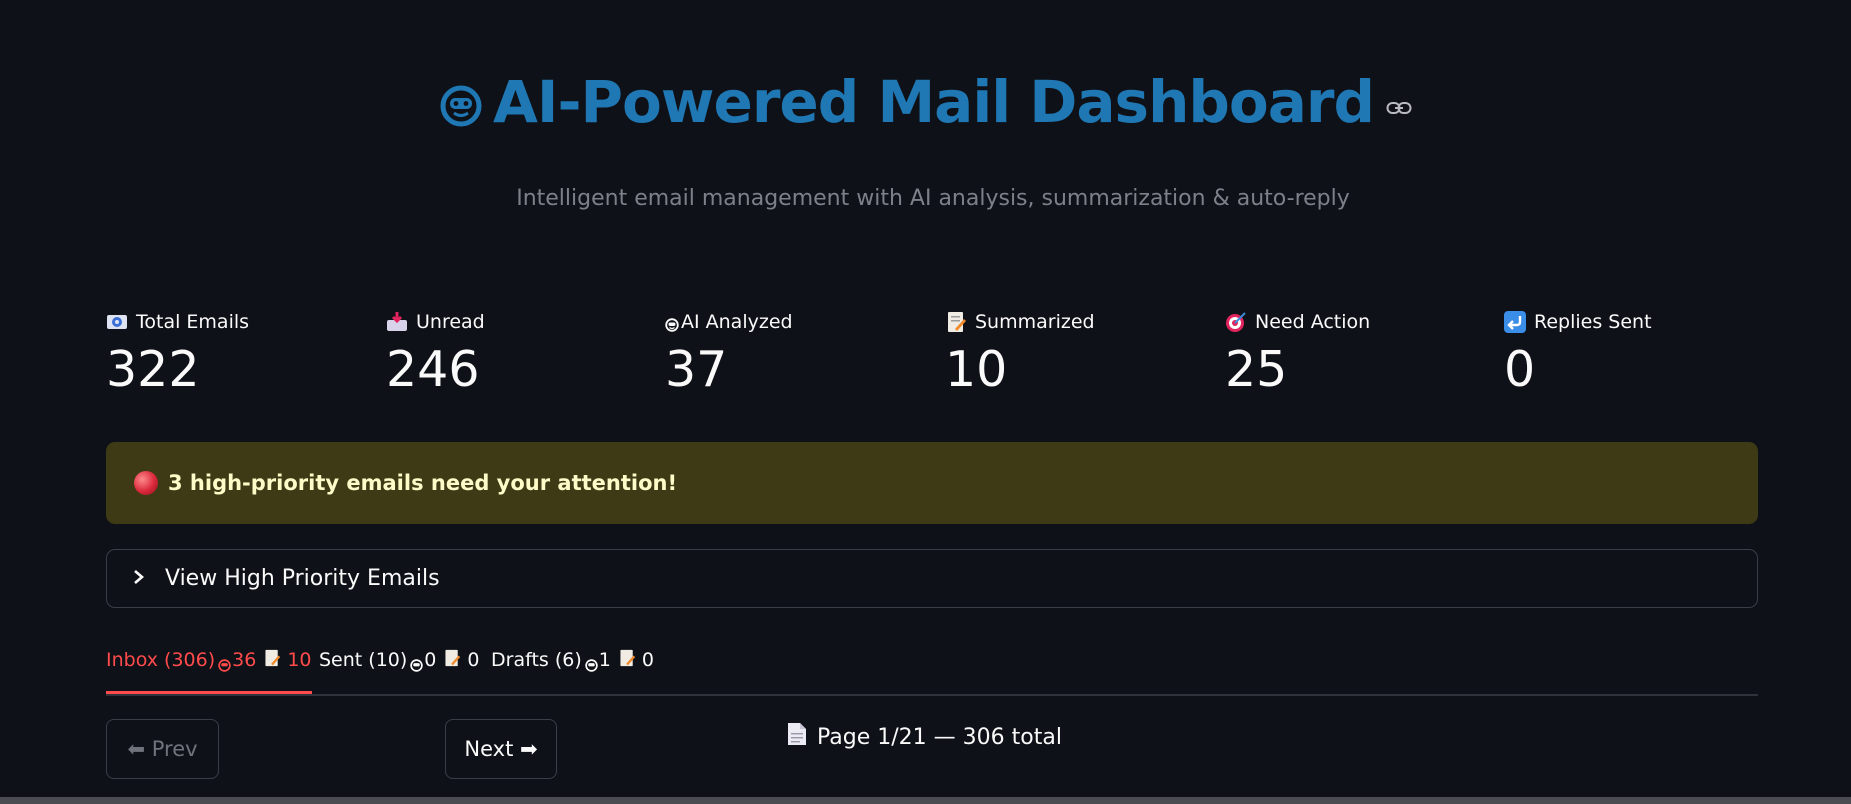  What do you see at coordinates (450, 322) in the screenshot?
I see `metric-label: Unread` at bounding box center [450, 322].